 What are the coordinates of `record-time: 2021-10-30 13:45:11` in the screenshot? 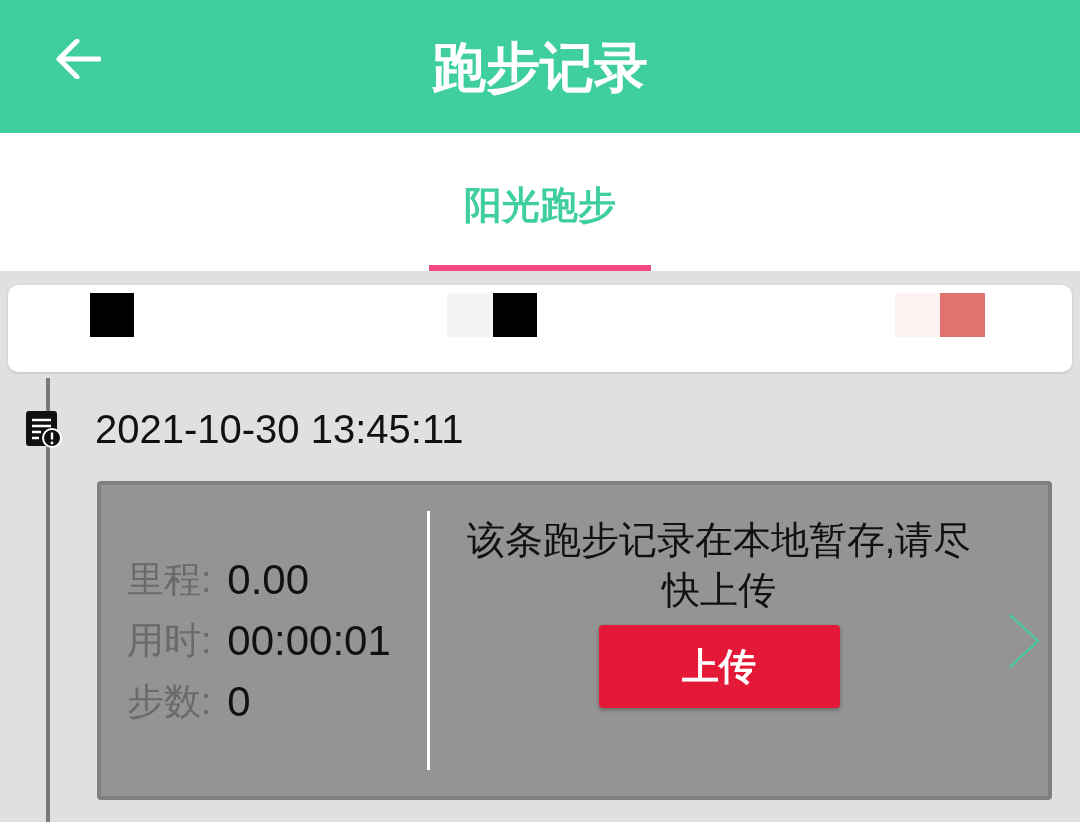 It's located at (279, 429).